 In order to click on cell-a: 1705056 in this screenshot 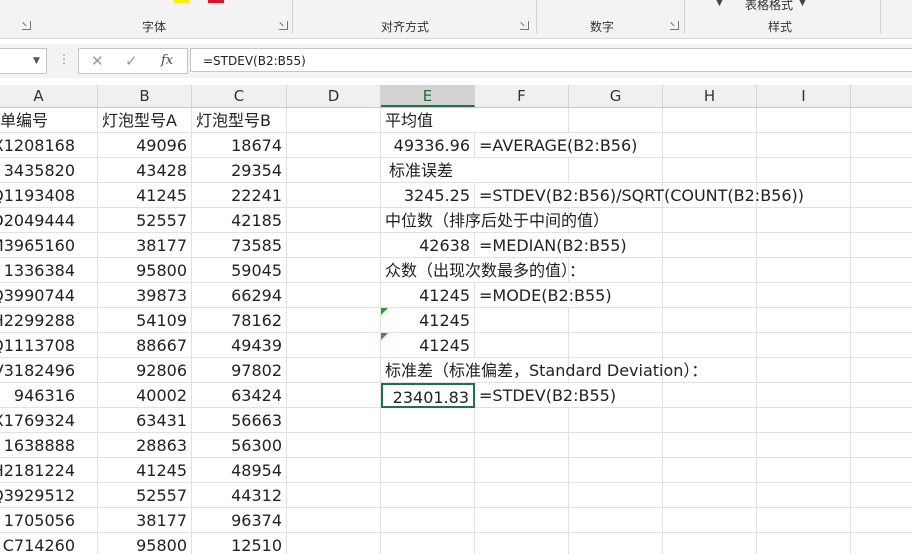, I will do `click(49, 520)`.